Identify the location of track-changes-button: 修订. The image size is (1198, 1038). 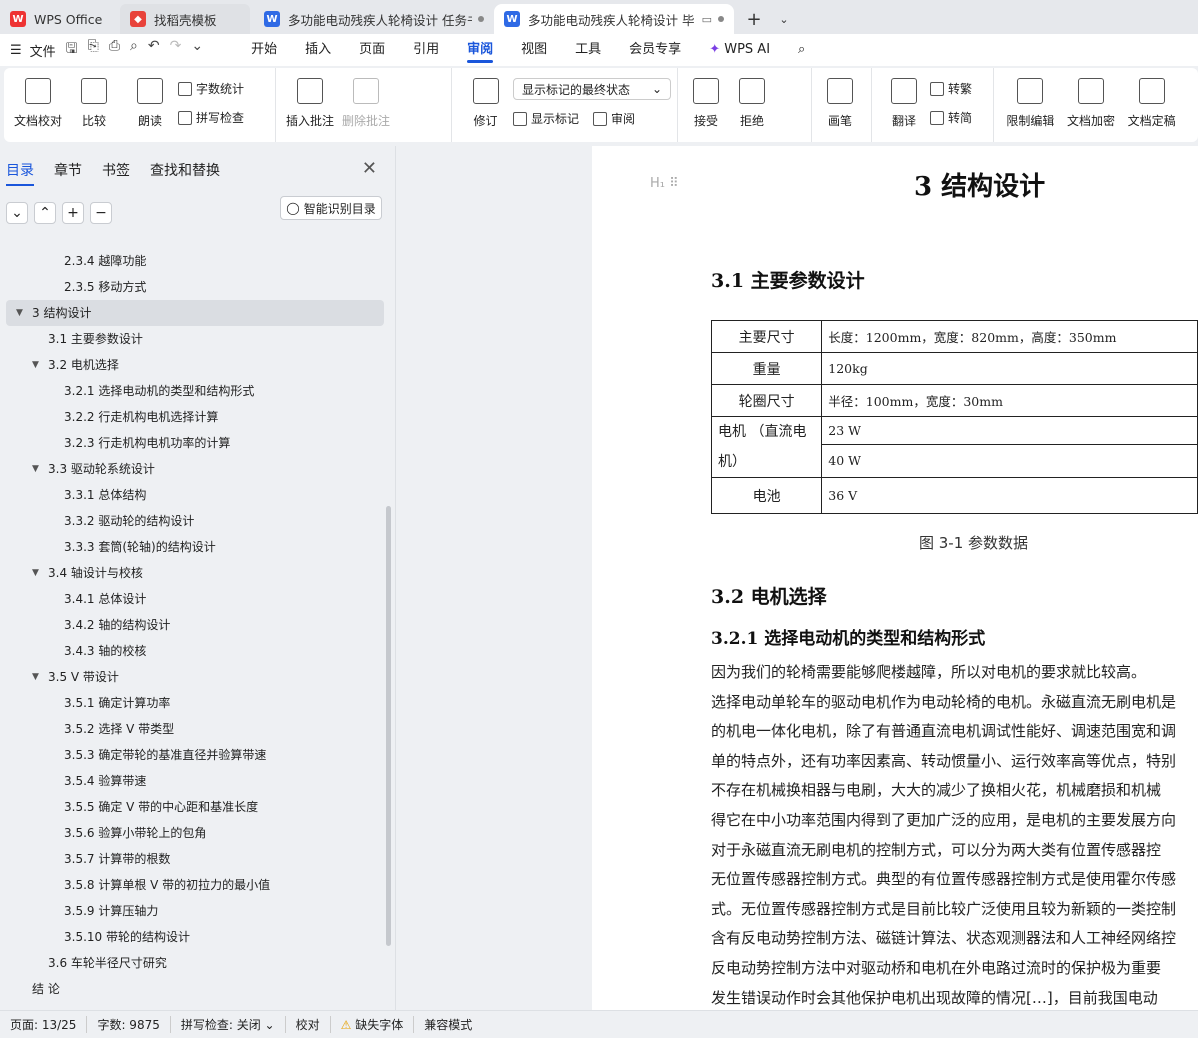
(485, 101).